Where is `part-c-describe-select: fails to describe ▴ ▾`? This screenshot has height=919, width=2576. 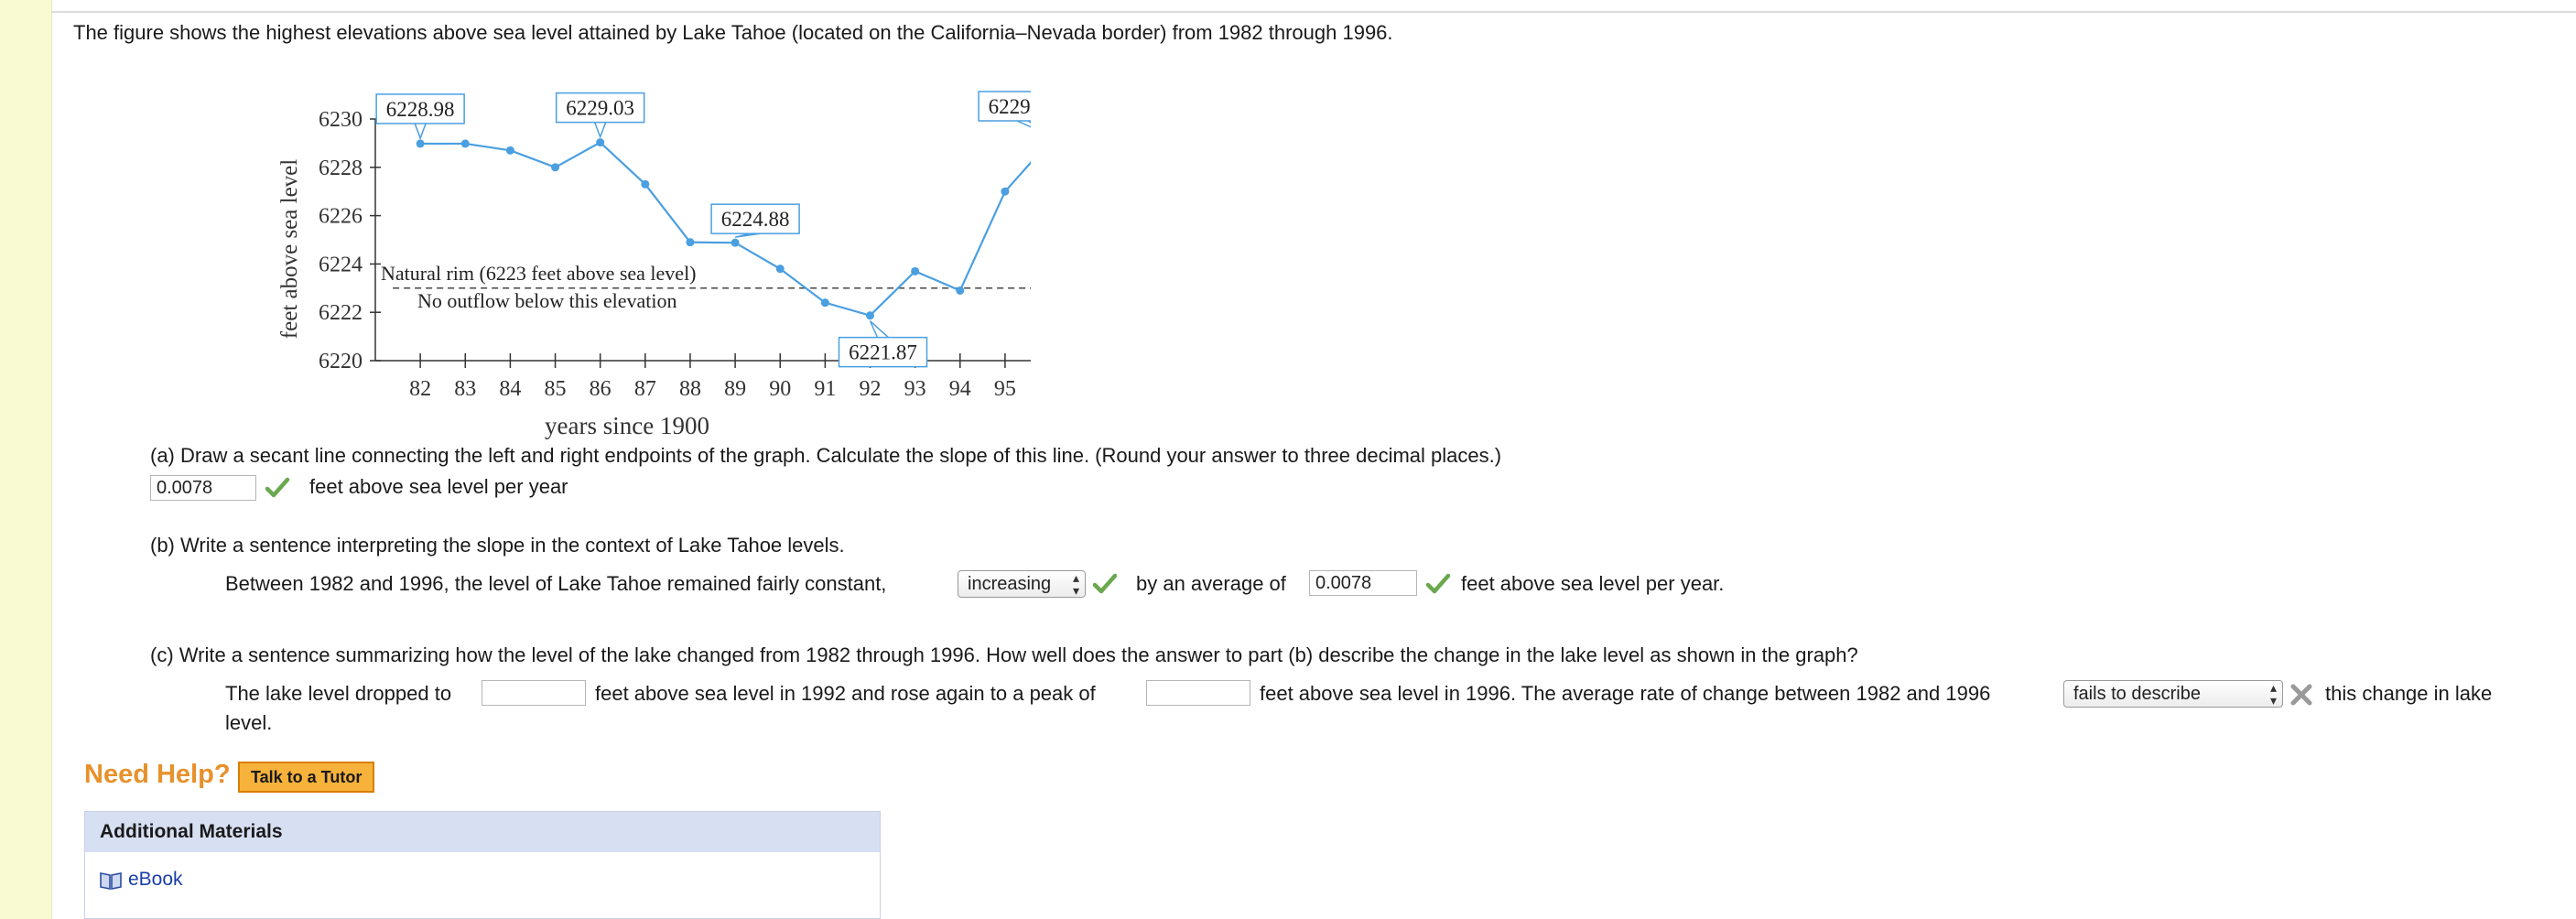
part-c-describe-select: fails to describe ▴ ▾ is located at coordinates (2173, 694).